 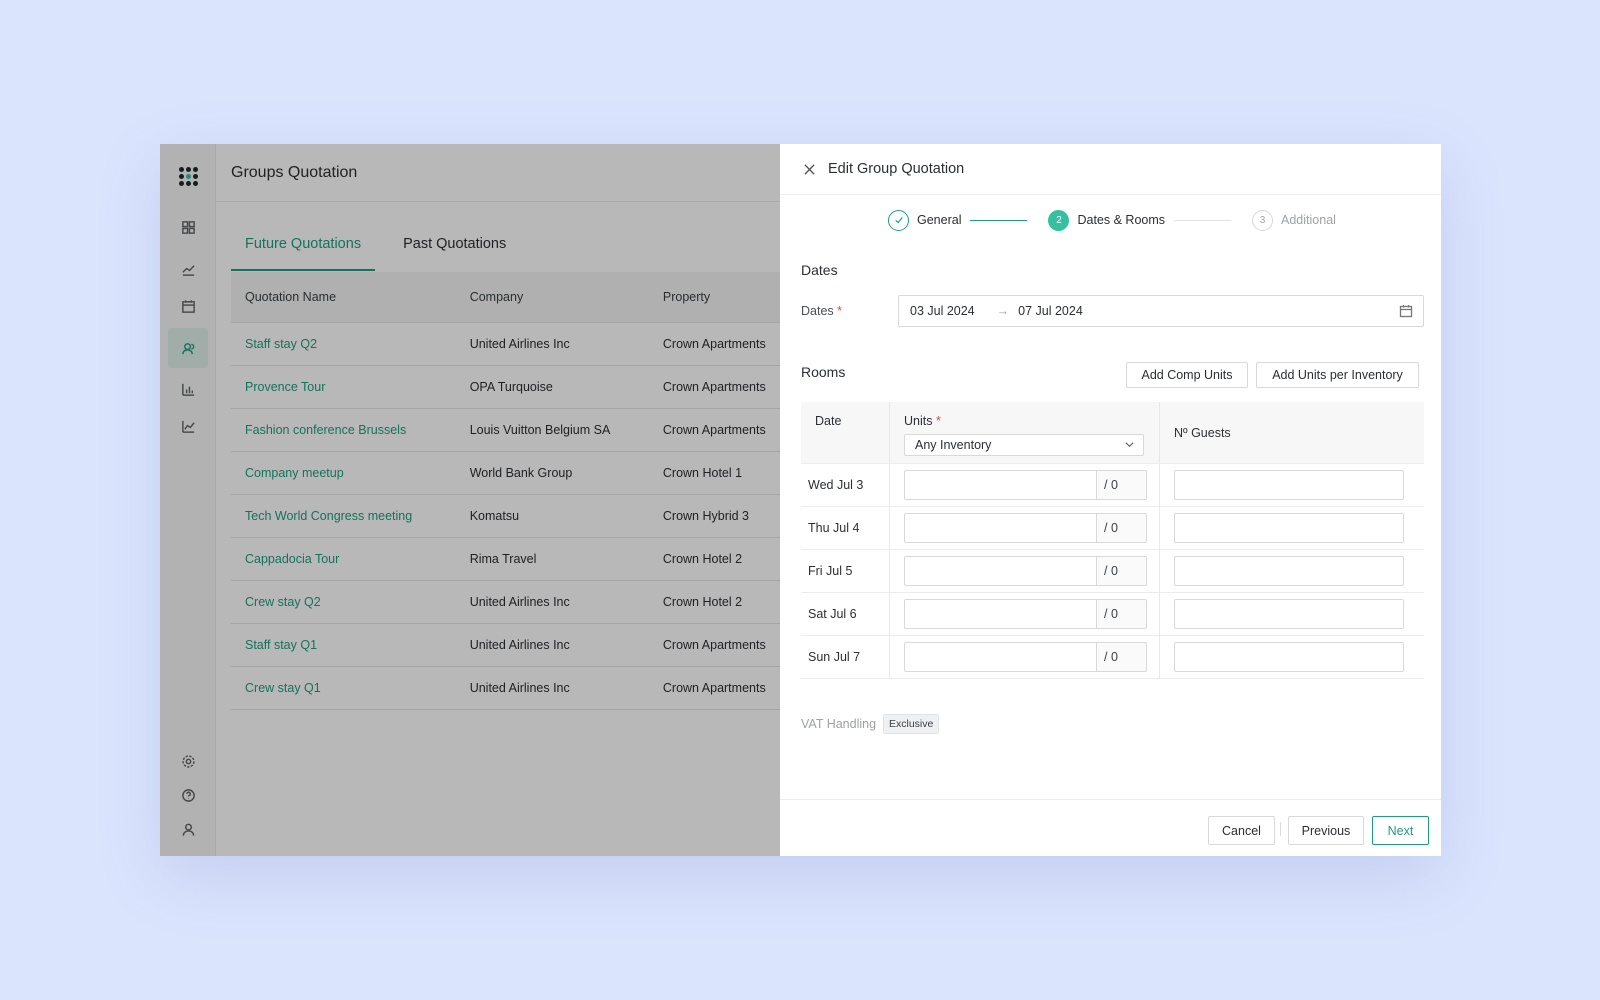 I want to click on room-date: Thu Jul 4, so click(x=845, y=528).